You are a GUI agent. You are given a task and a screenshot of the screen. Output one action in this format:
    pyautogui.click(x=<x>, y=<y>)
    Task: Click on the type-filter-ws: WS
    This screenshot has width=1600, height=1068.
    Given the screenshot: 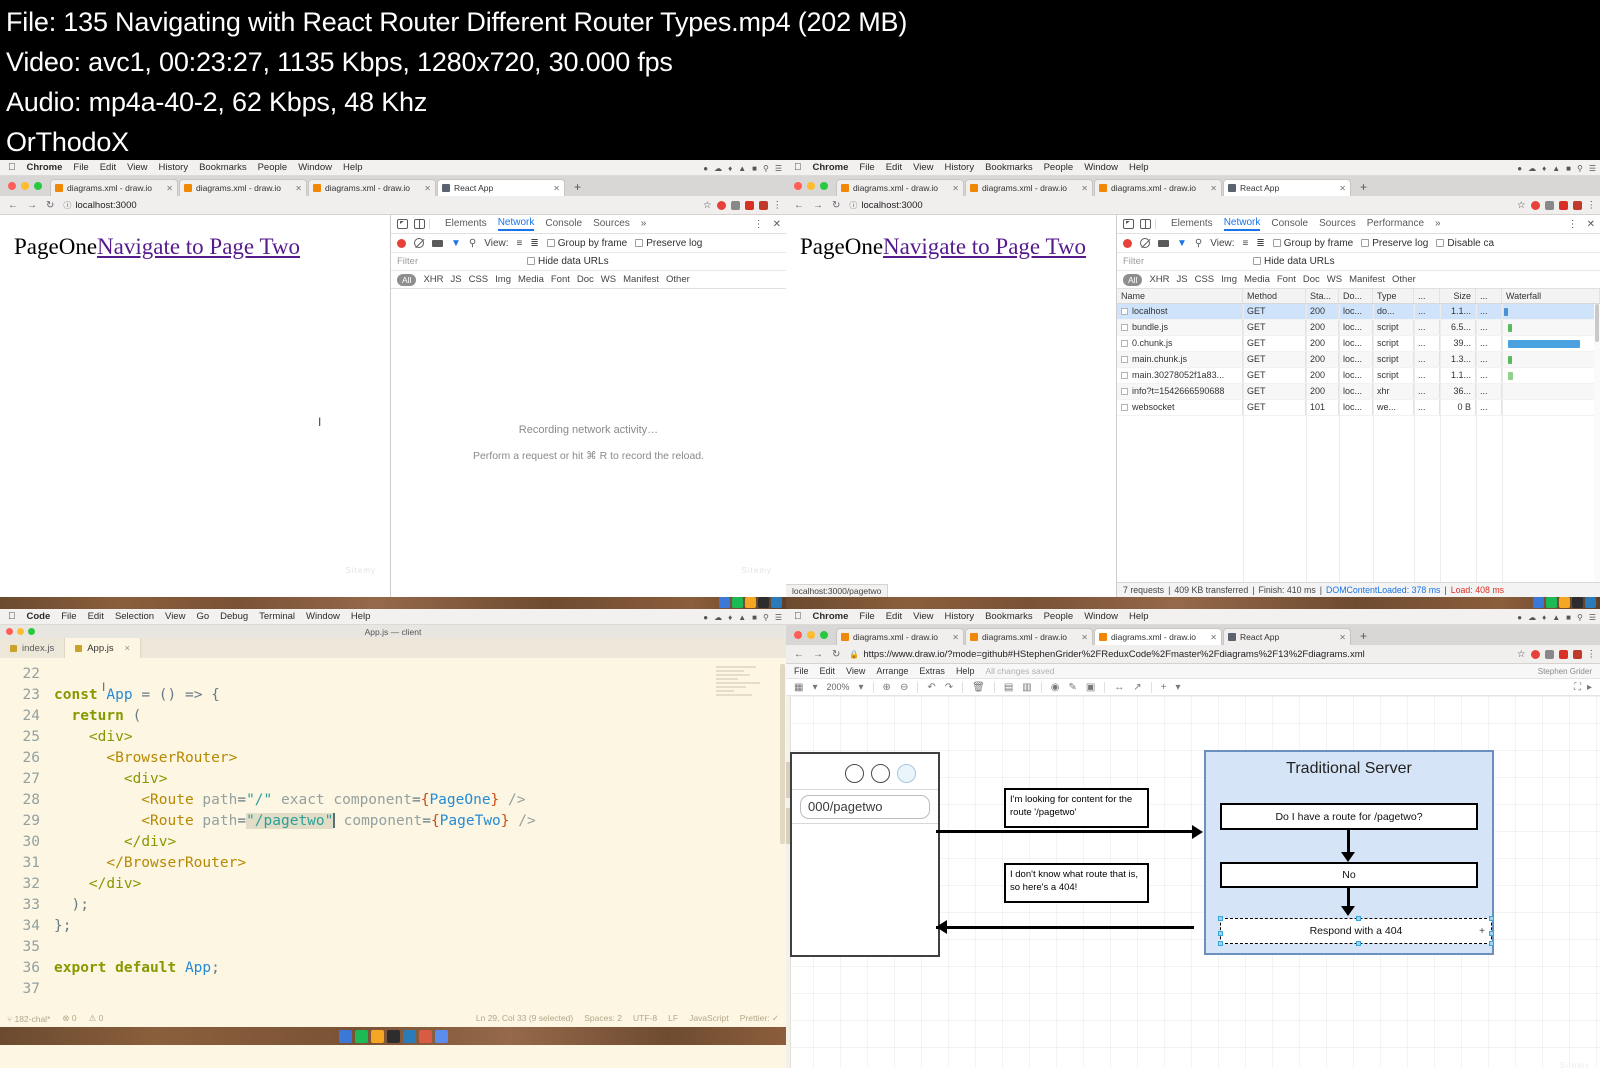 What is the action you would take?
    pyautogui.click(x=608, y=279)
    